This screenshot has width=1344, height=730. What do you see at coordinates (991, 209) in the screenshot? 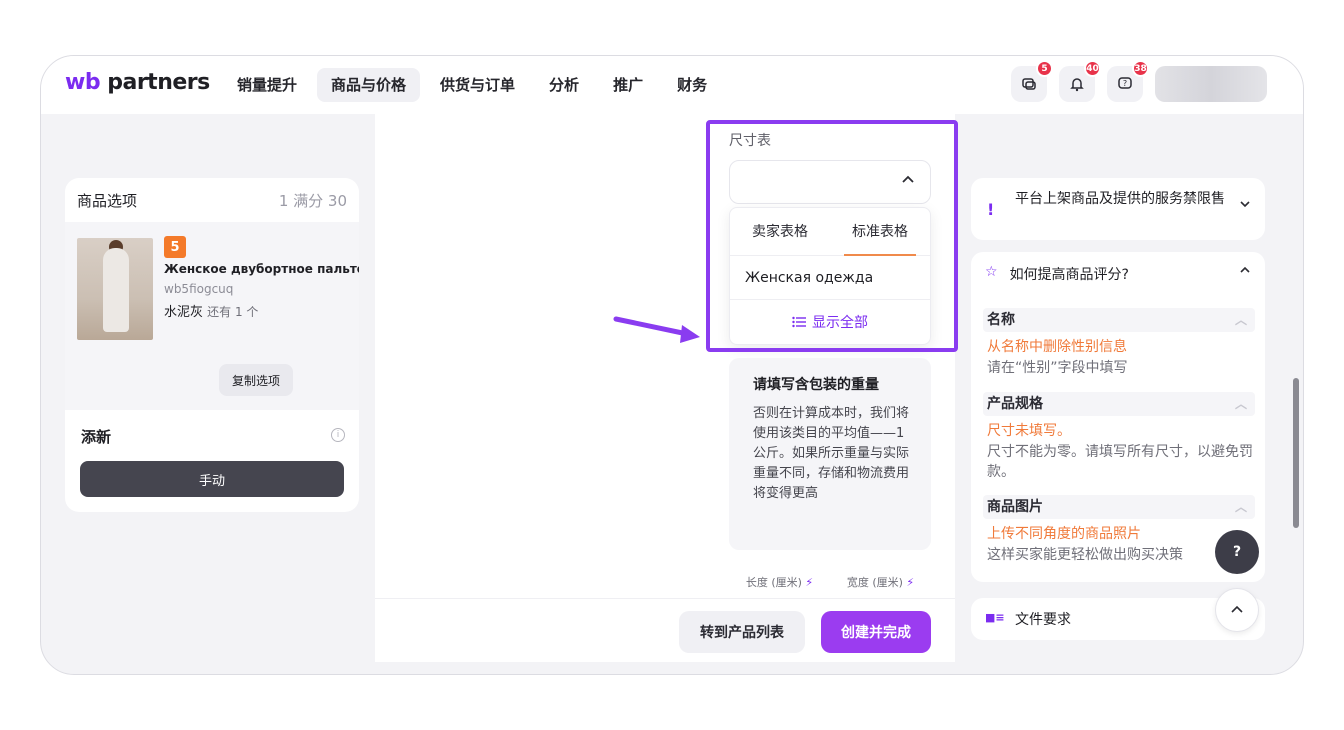
I see `exclamation-icon: !` at bounding box center [991, 209].